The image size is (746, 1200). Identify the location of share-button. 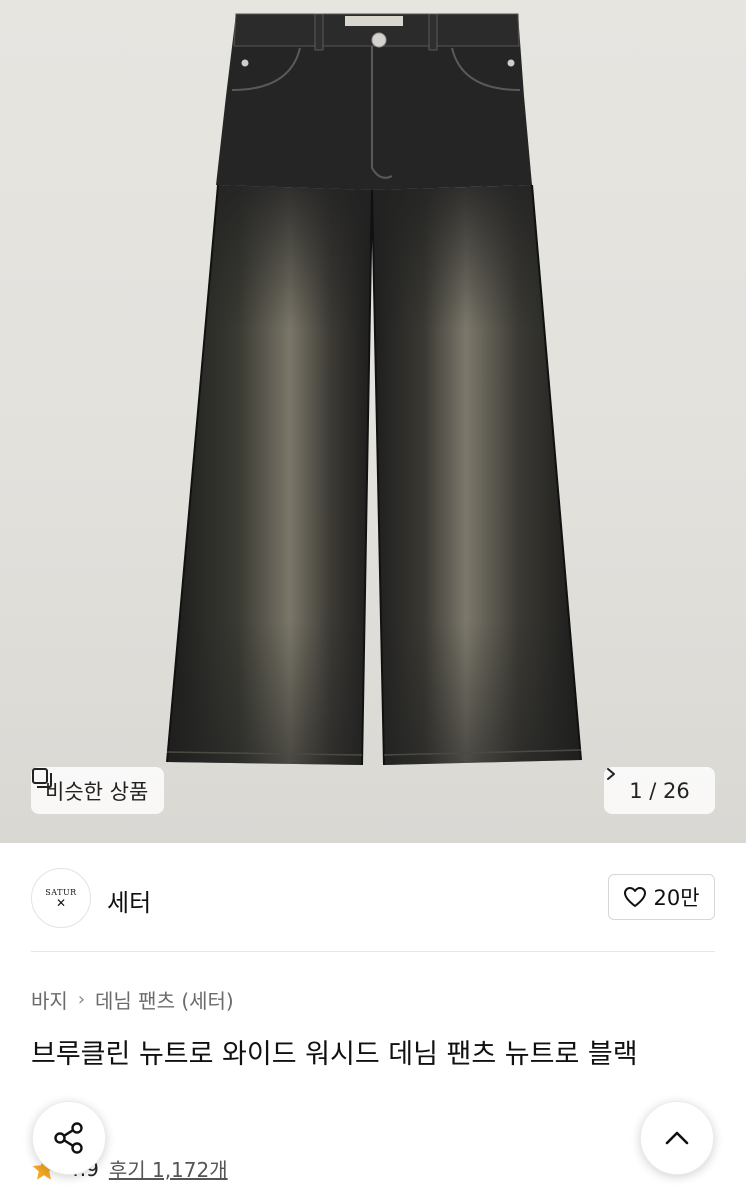
(69, 1138).